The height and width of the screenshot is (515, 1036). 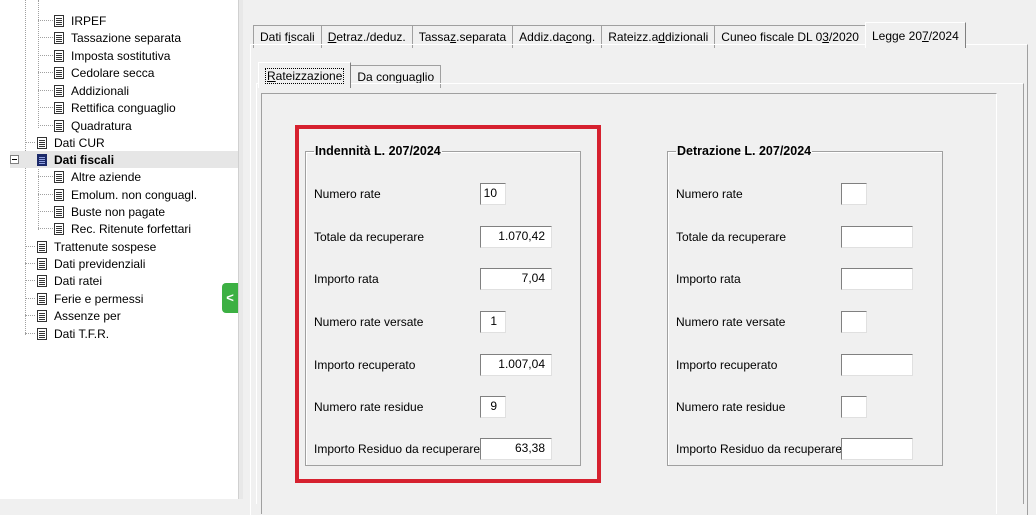 What do you see at coordinates (805, 237) in the screenshot?
I see `totale-da-recuperare-row: Totale da recuperare` at bounding box center [805, 237].